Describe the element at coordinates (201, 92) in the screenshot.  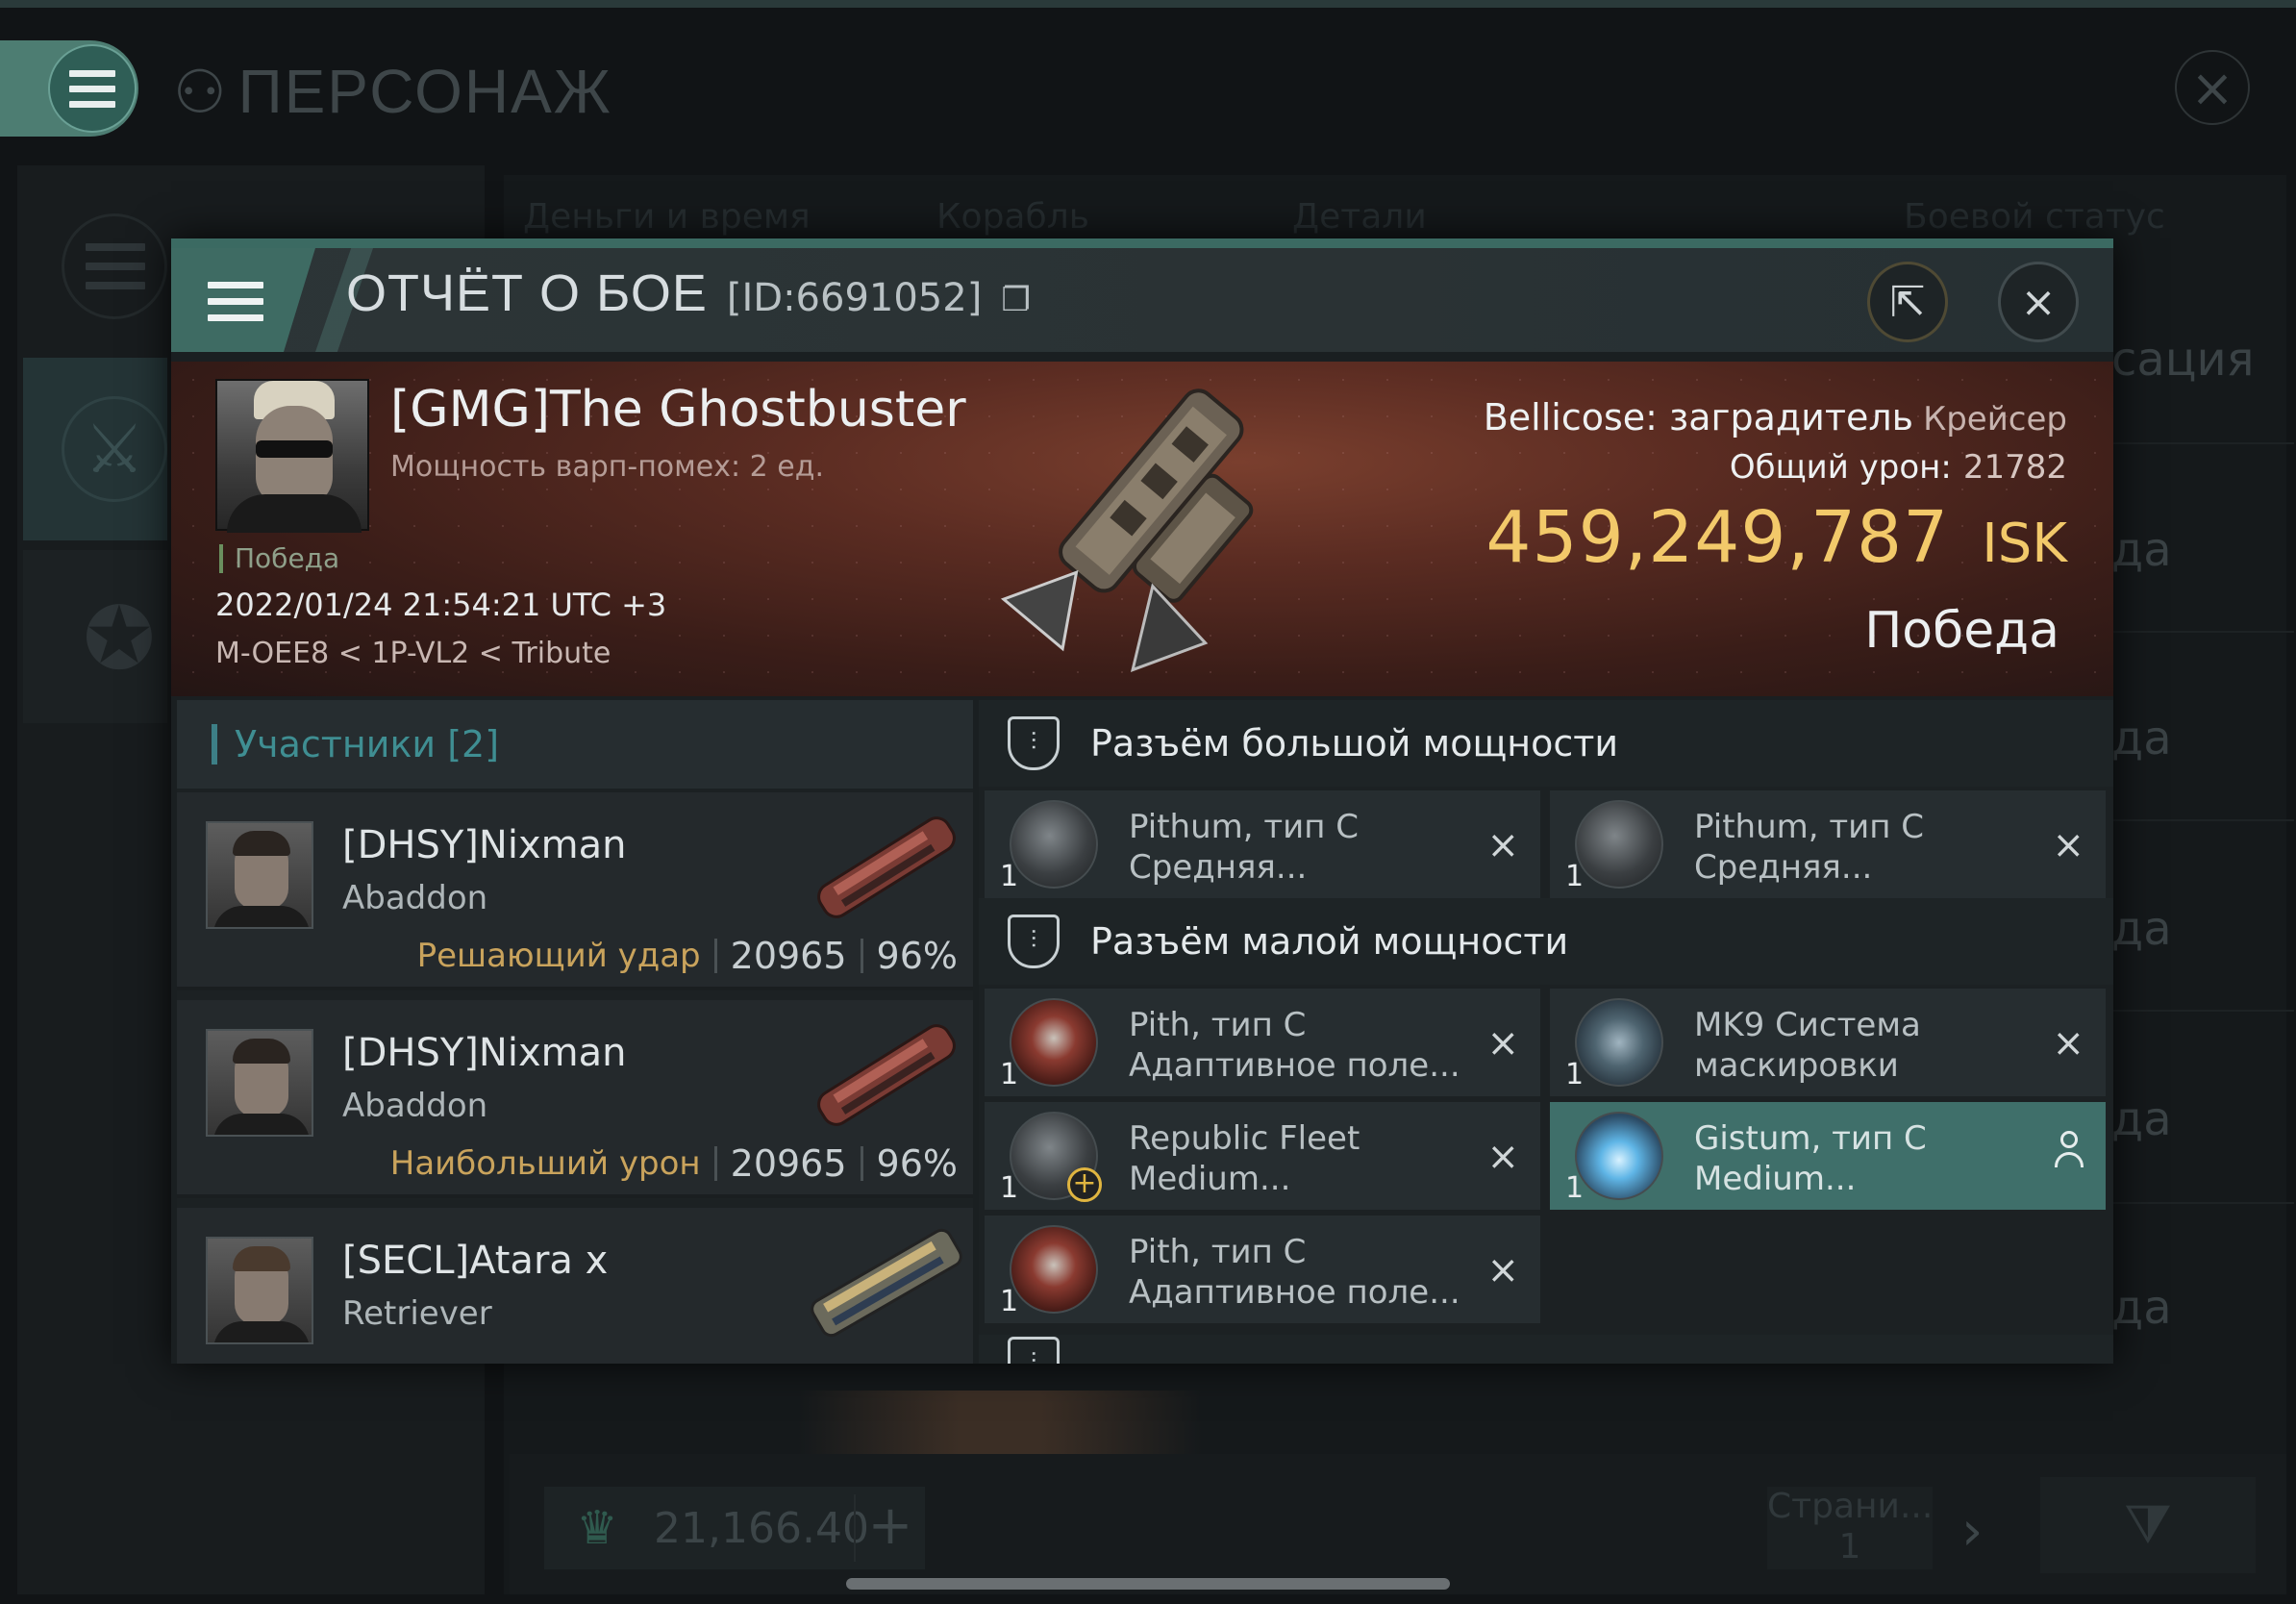
I see `character-icon: ⚇` at that location.